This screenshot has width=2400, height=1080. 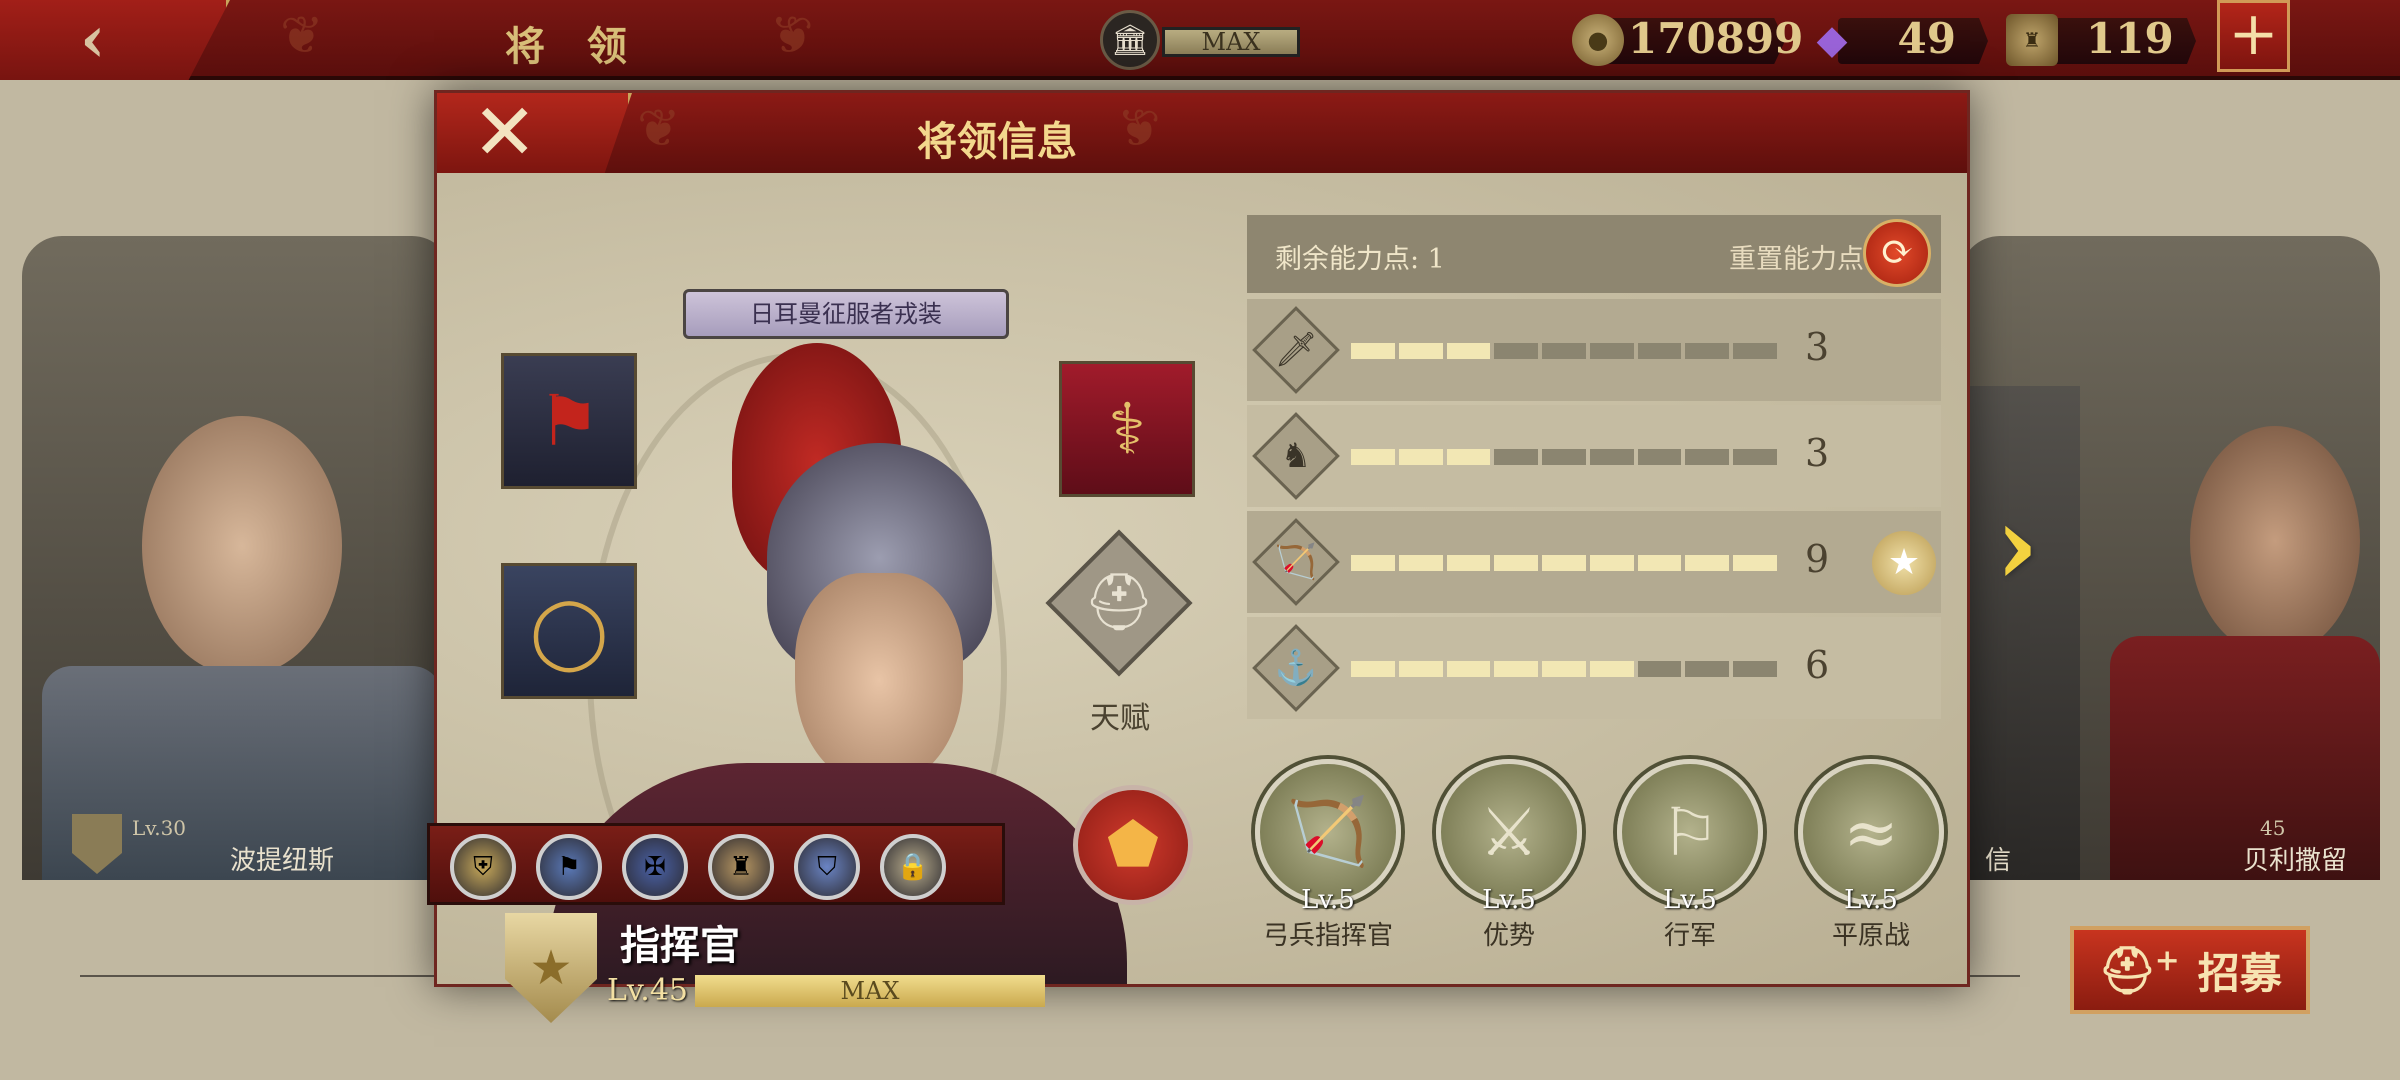 What do you see at coordinates (1796, 259) in the screenshot?
I see `reset-points-label: 重置能力点` at bounding box center [1796, 259].